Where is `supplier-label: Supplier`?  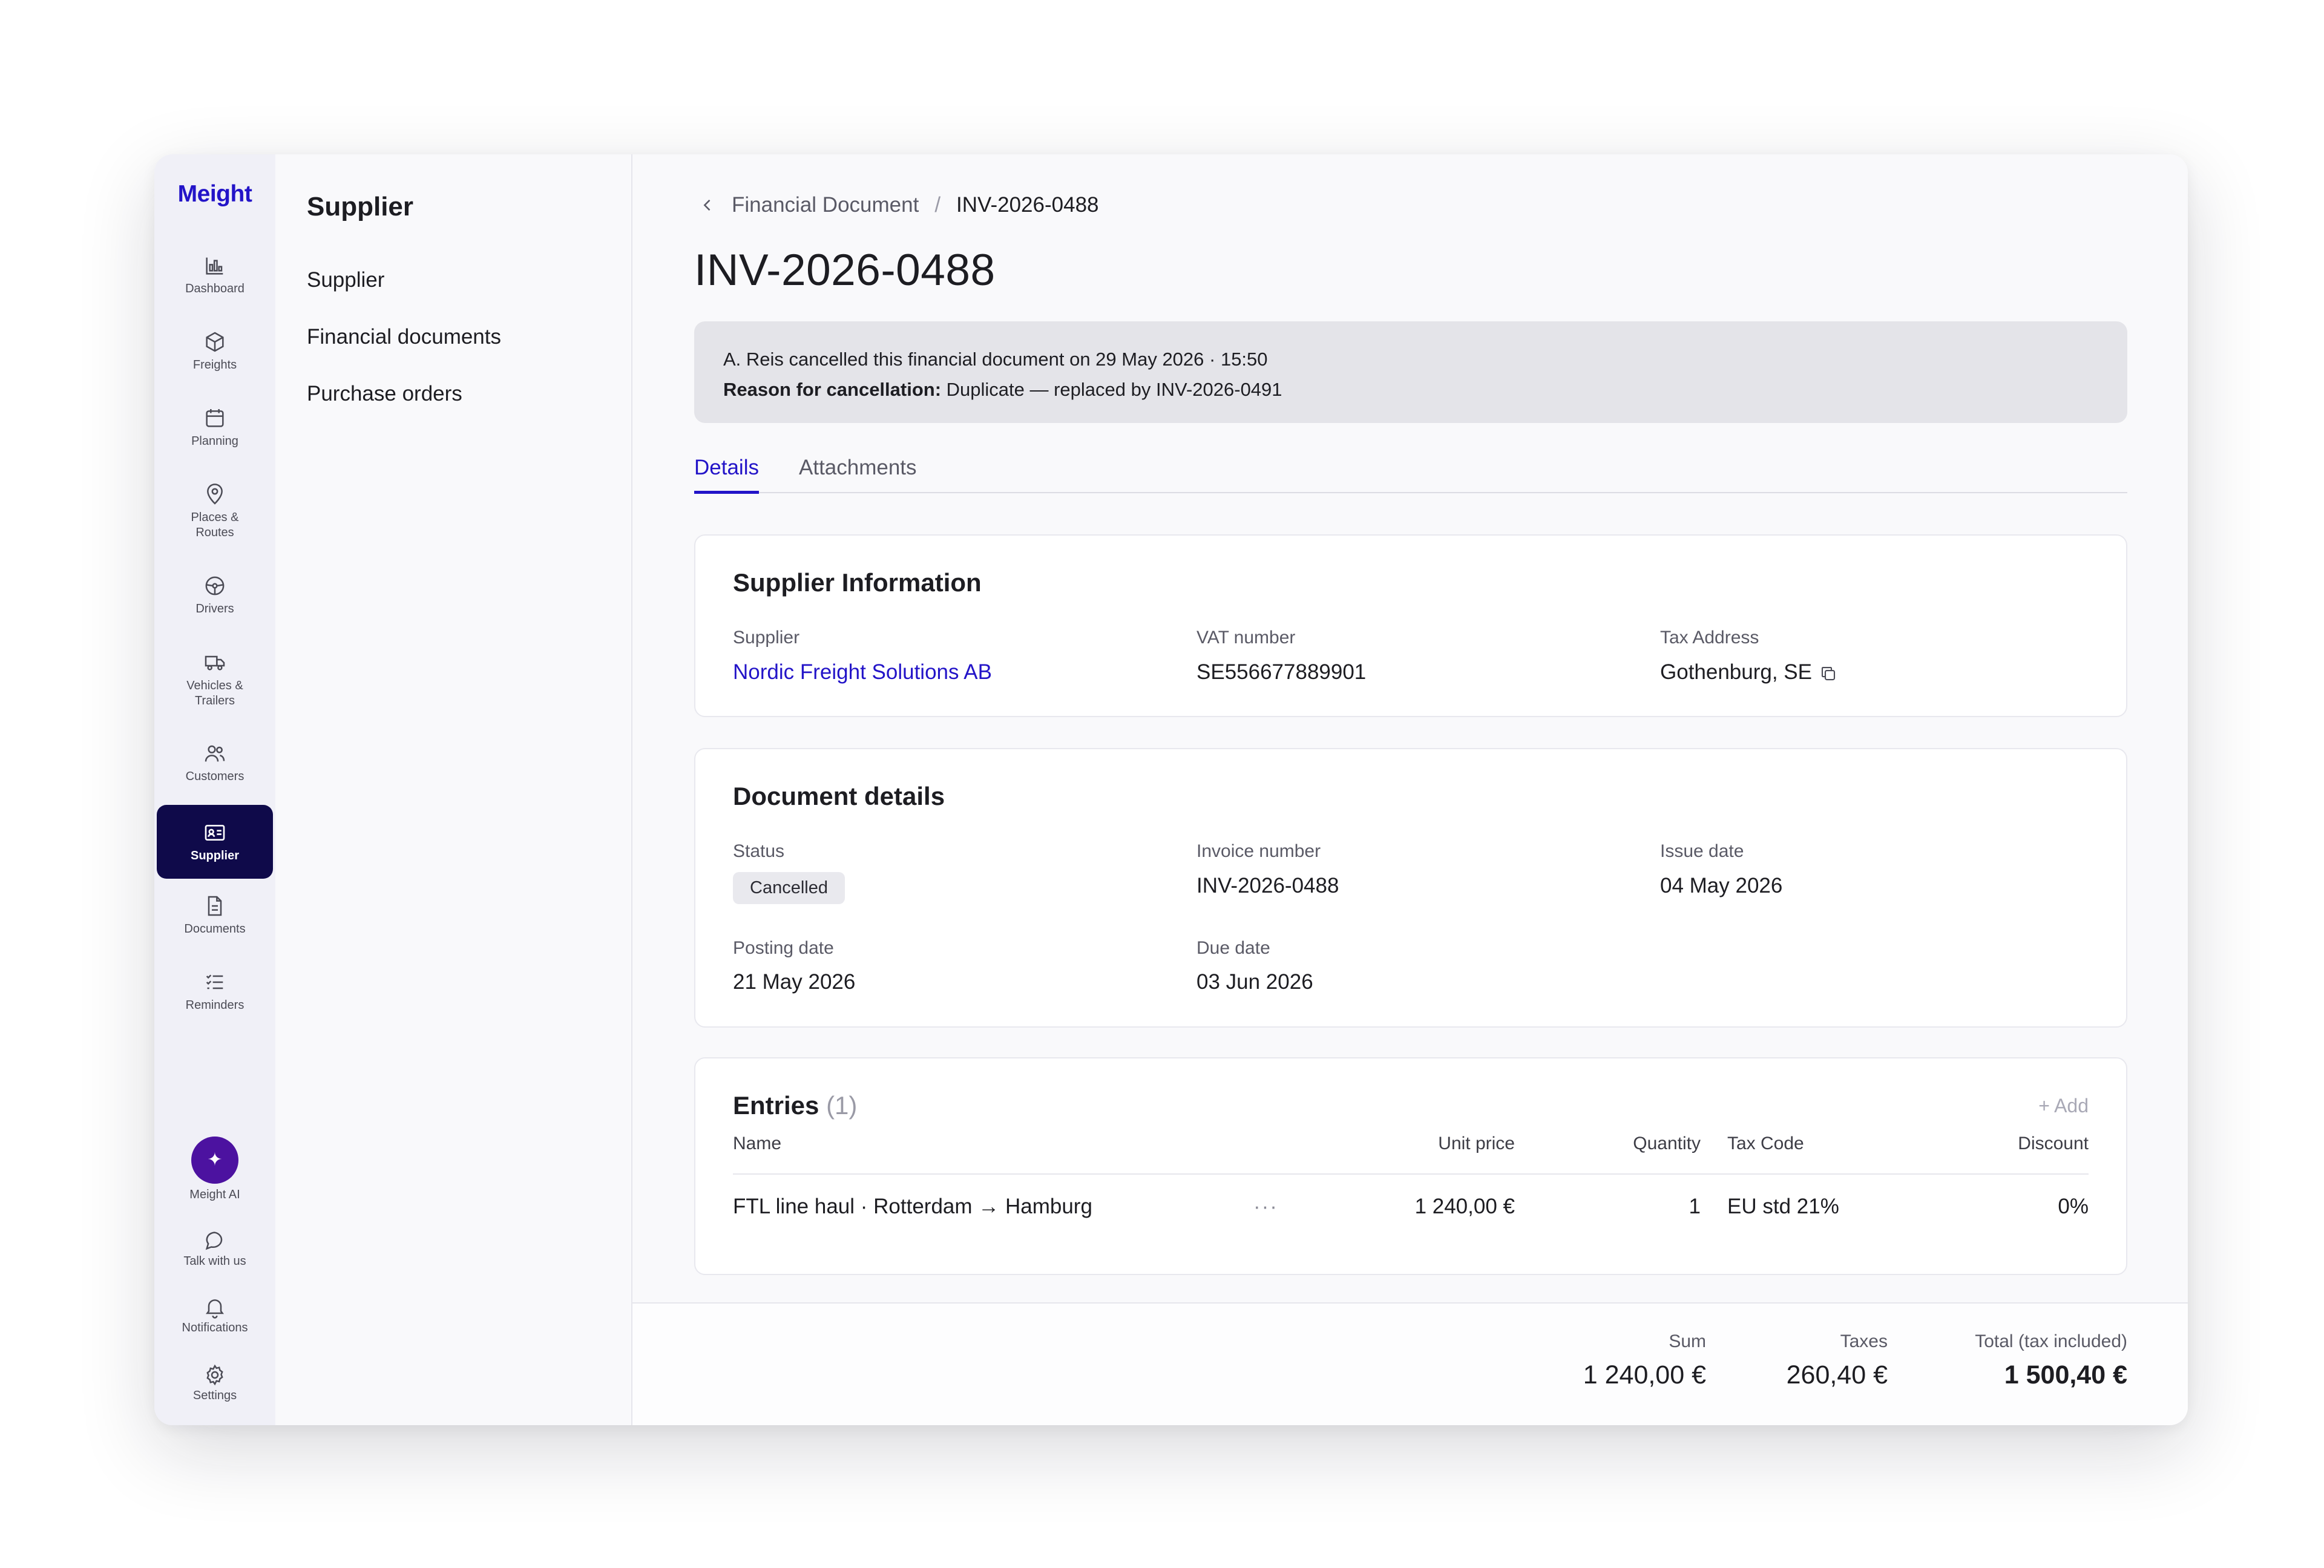 supplier-label: Supplier is located at coordinates (766, 638).